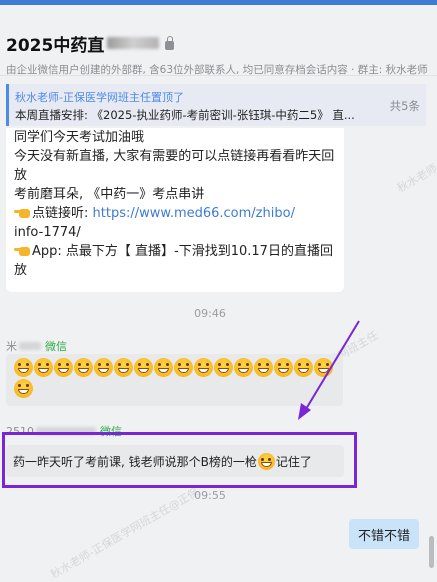 This screenshot has width=437, height=582. Describe the element at coordinates (109, 194) in the screenshot. I see `message-line: 考前磨耳朵, 《中药一》考点串讲` at that location.